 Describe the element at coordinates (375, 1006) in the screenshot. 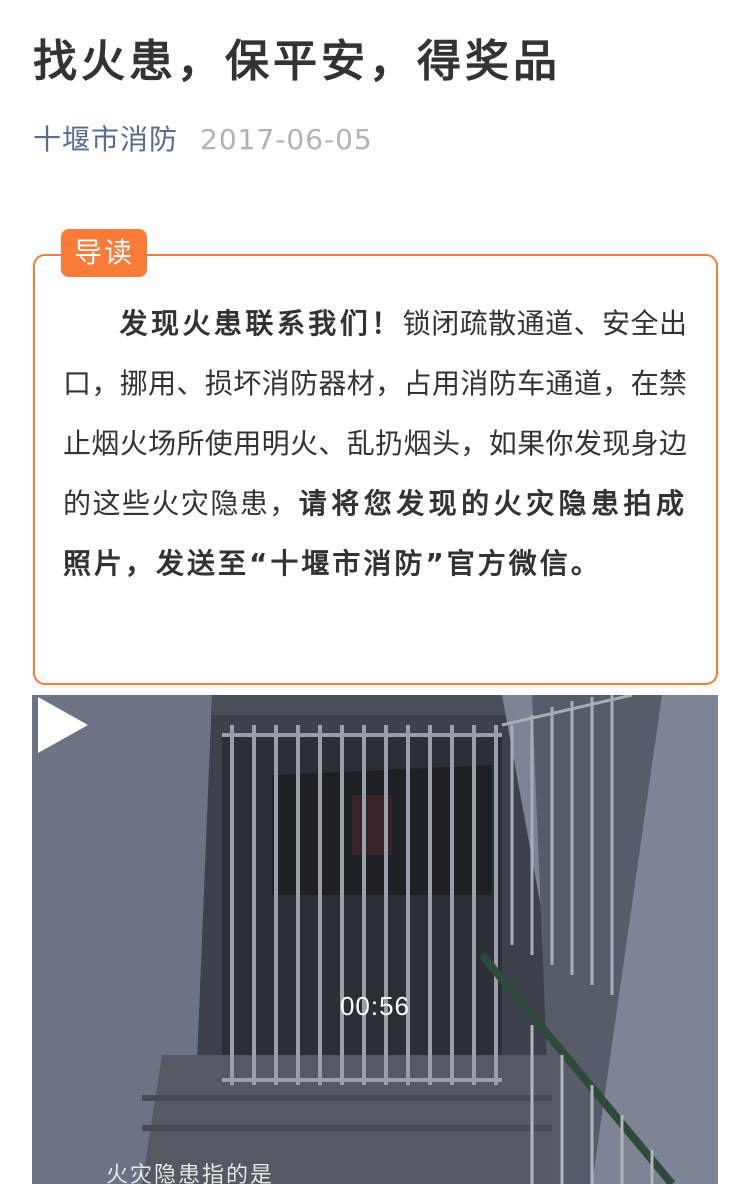

I see `video-duration: 00:56` at that location.